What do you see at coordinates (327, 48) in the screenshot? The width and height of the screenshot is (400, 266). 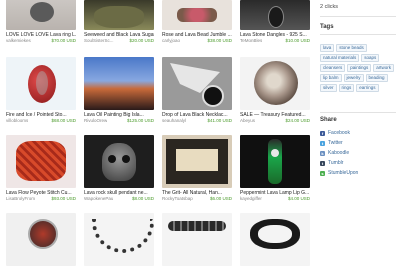 I see `tag-lava: lava` at bounding box center [327, 48].